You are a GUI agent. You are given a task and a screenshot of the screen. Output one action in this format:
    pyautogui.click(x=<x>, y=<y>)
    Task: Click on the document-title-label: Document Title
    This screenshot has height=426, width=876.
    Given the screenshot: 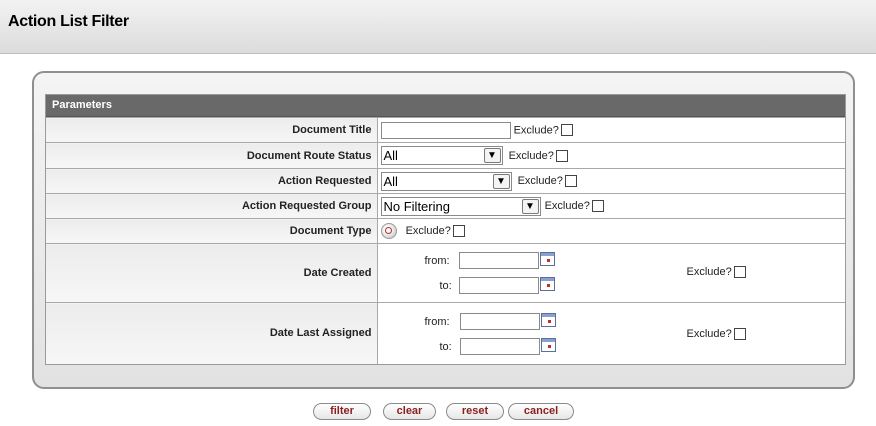 What is the action you would take?
    pyautogui.click(x=212, y=130)
    